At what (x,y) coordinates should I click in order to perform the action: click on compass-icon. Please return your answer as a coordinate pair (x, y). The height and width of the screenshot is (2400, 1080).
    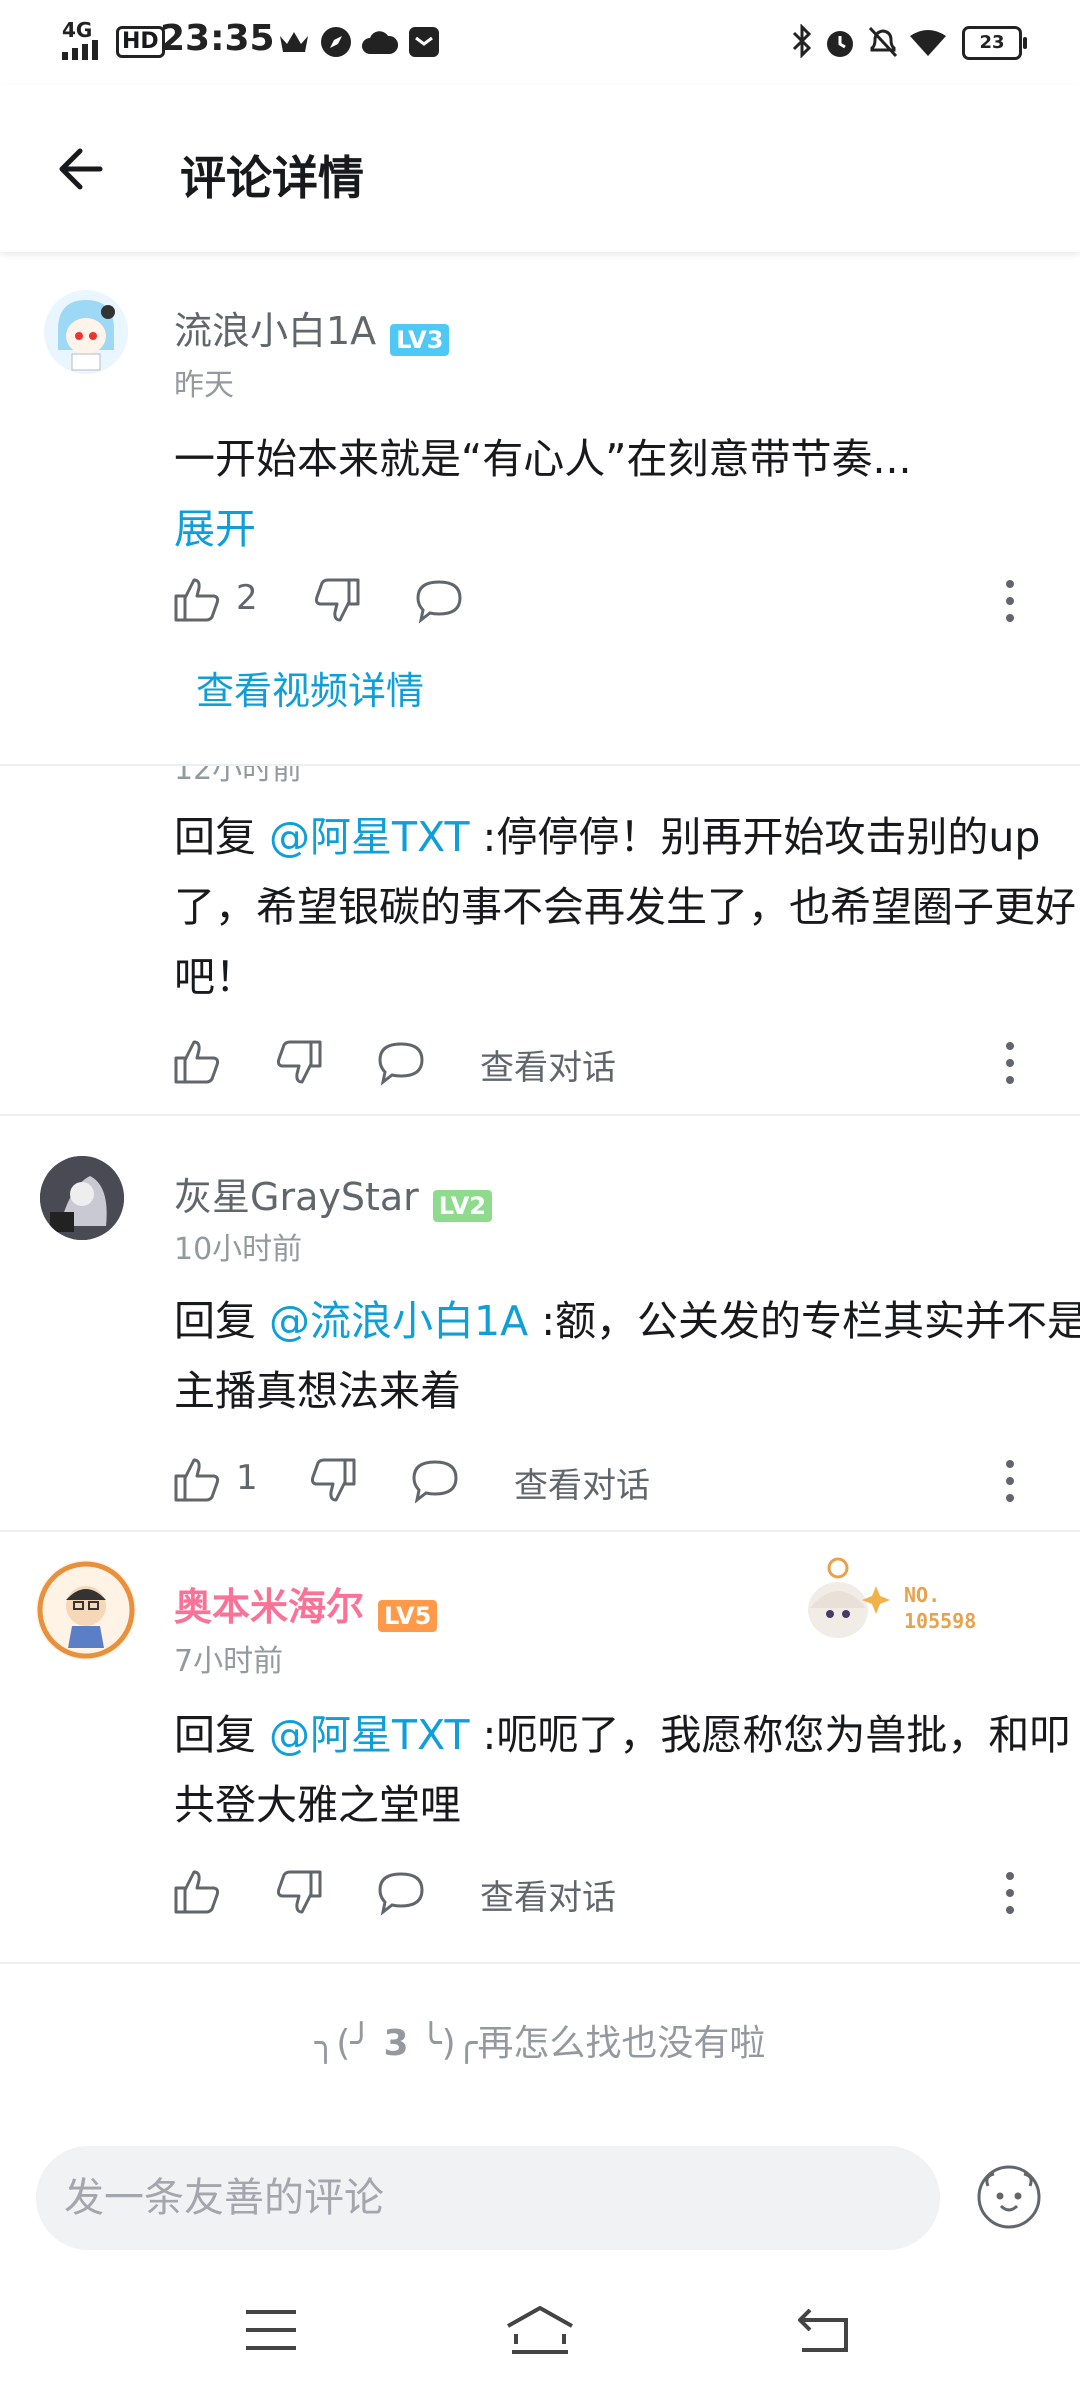
    Looking at the image, I should click on (336, 42).